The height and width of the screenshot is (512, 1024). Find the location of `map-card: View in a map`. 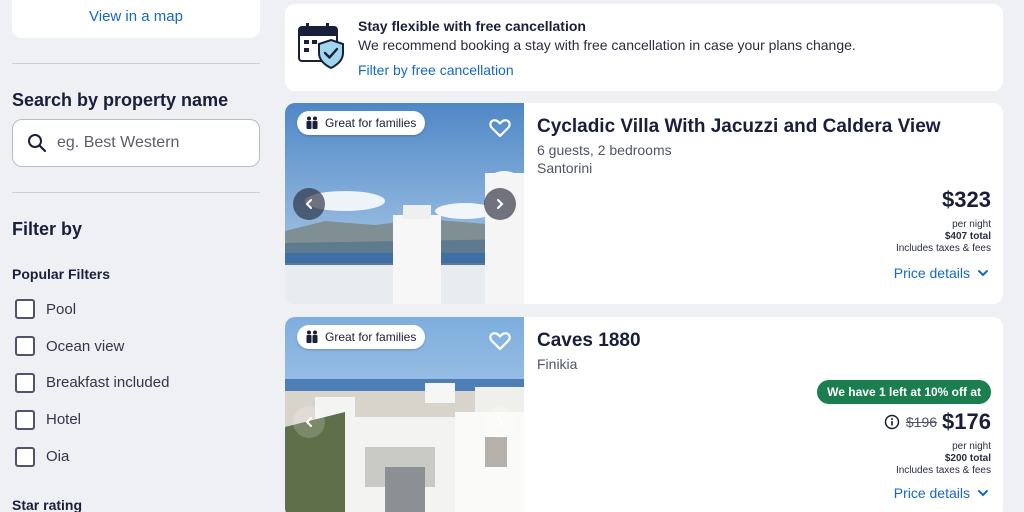

map-card: View in a map is located at coordinates (136, 19).